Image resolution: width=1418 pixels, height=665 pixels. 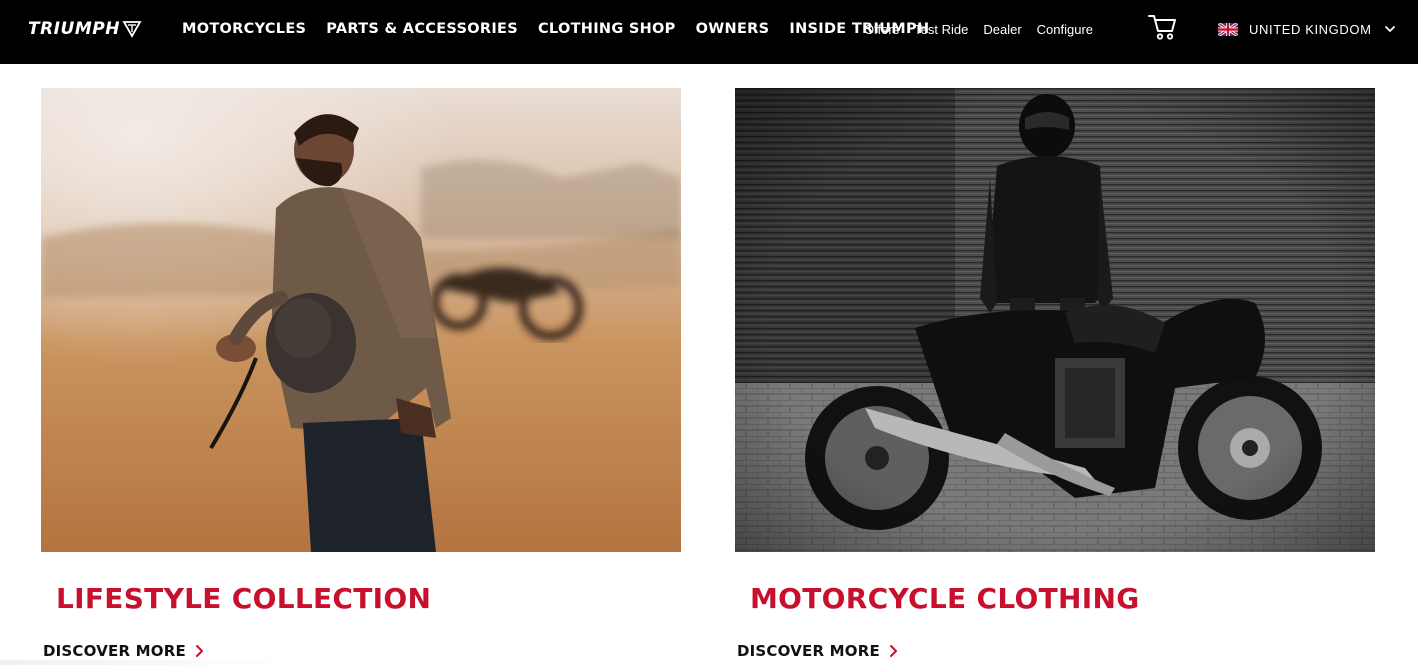 What do you see at coordinates (74, 29) in the screenshot?
I see `logo-text: TRIUMPH` at bounding box center [74, 29].